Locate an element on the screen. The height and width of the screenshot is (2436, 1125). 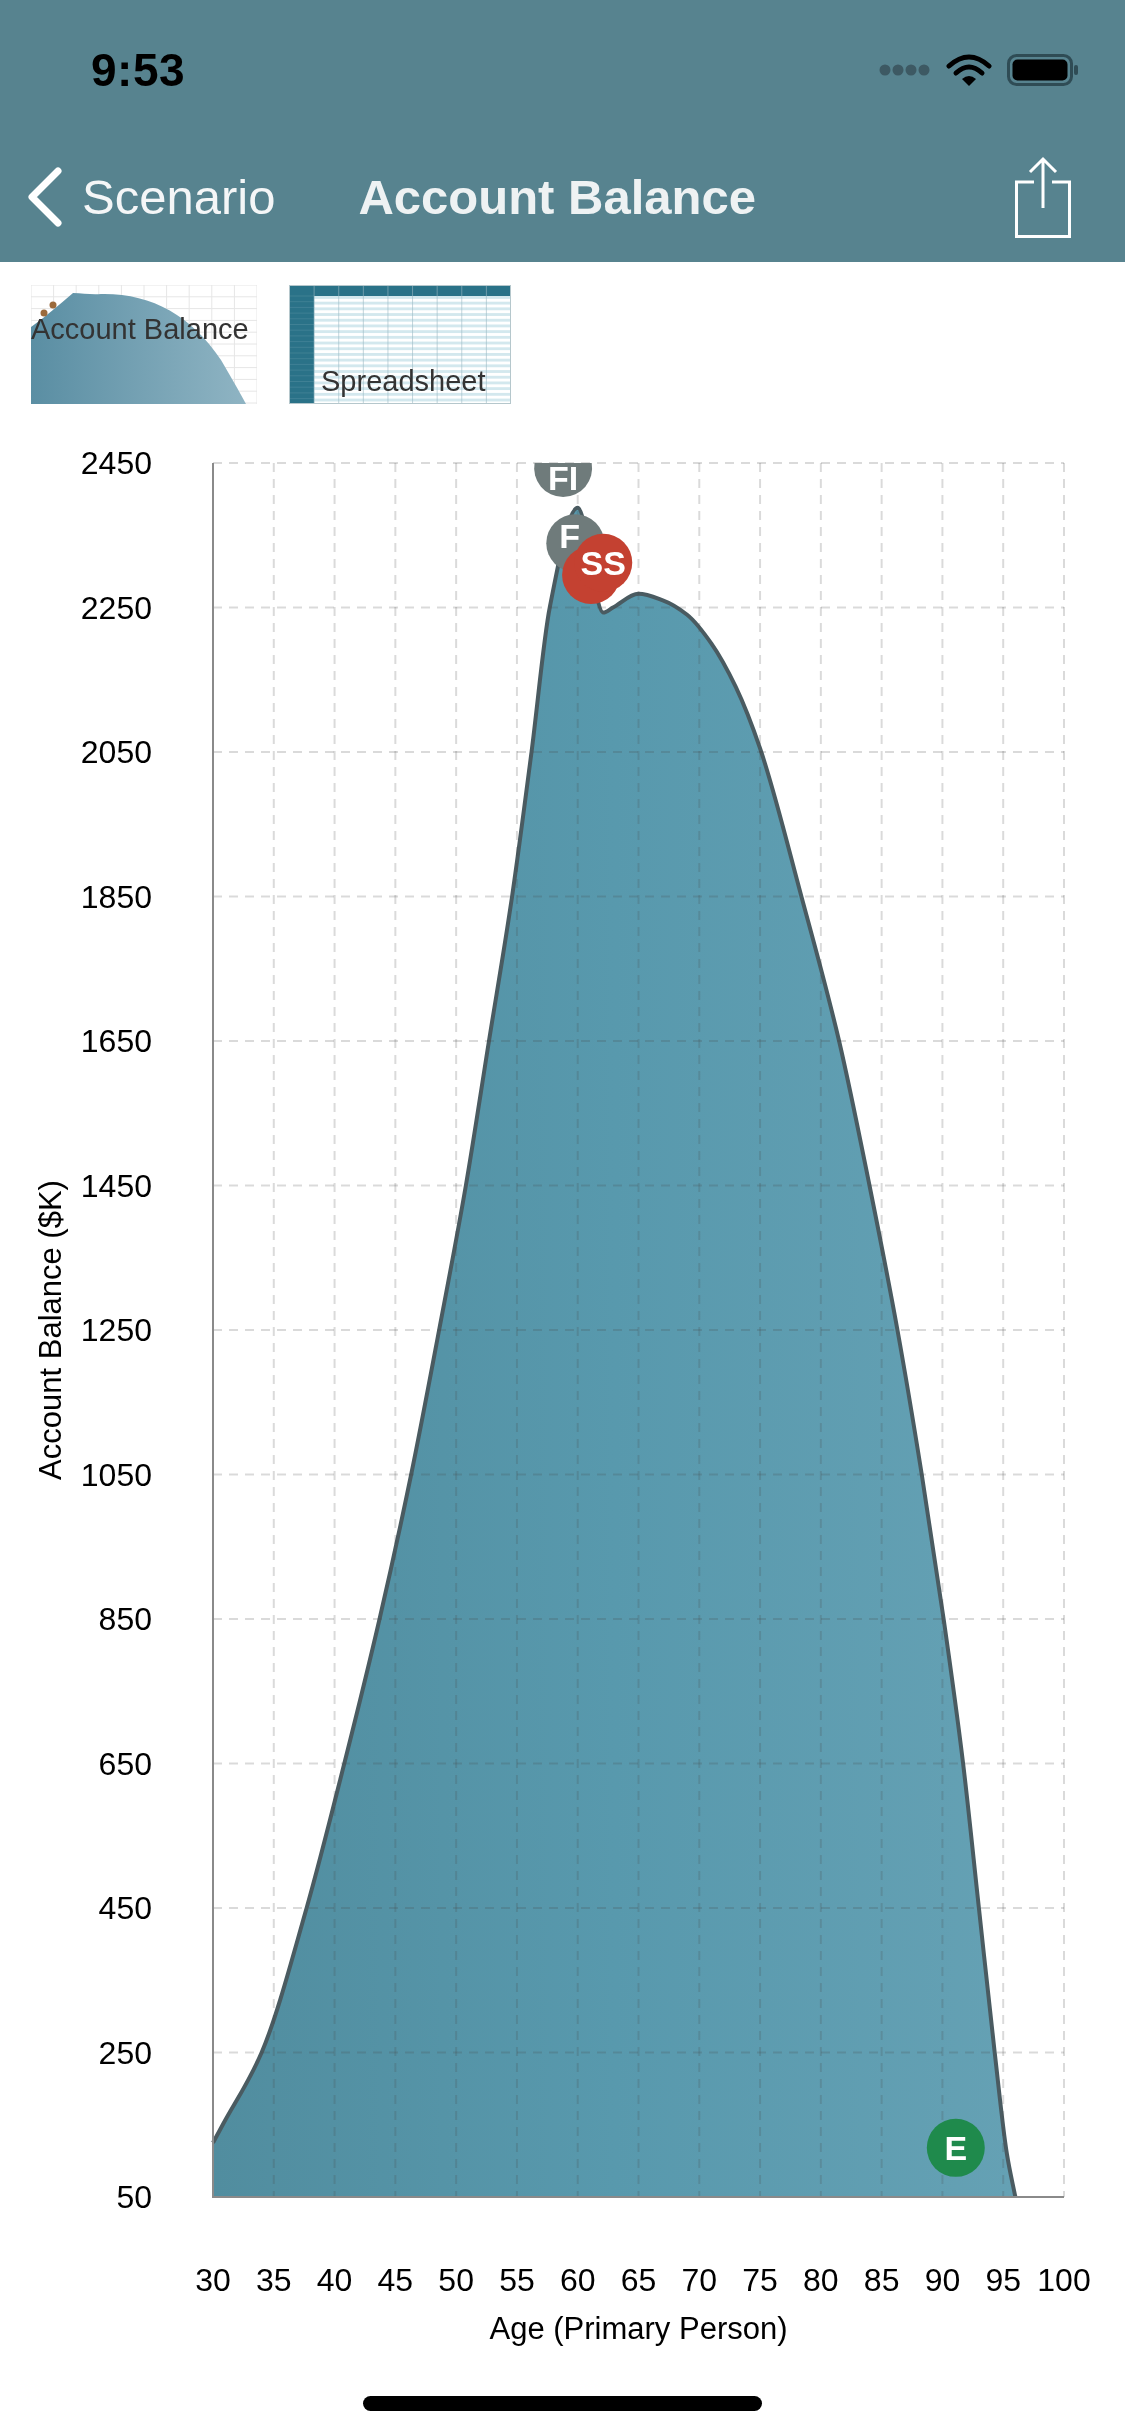
x-tick-label: 75 is located at coordinates (760, 2280).